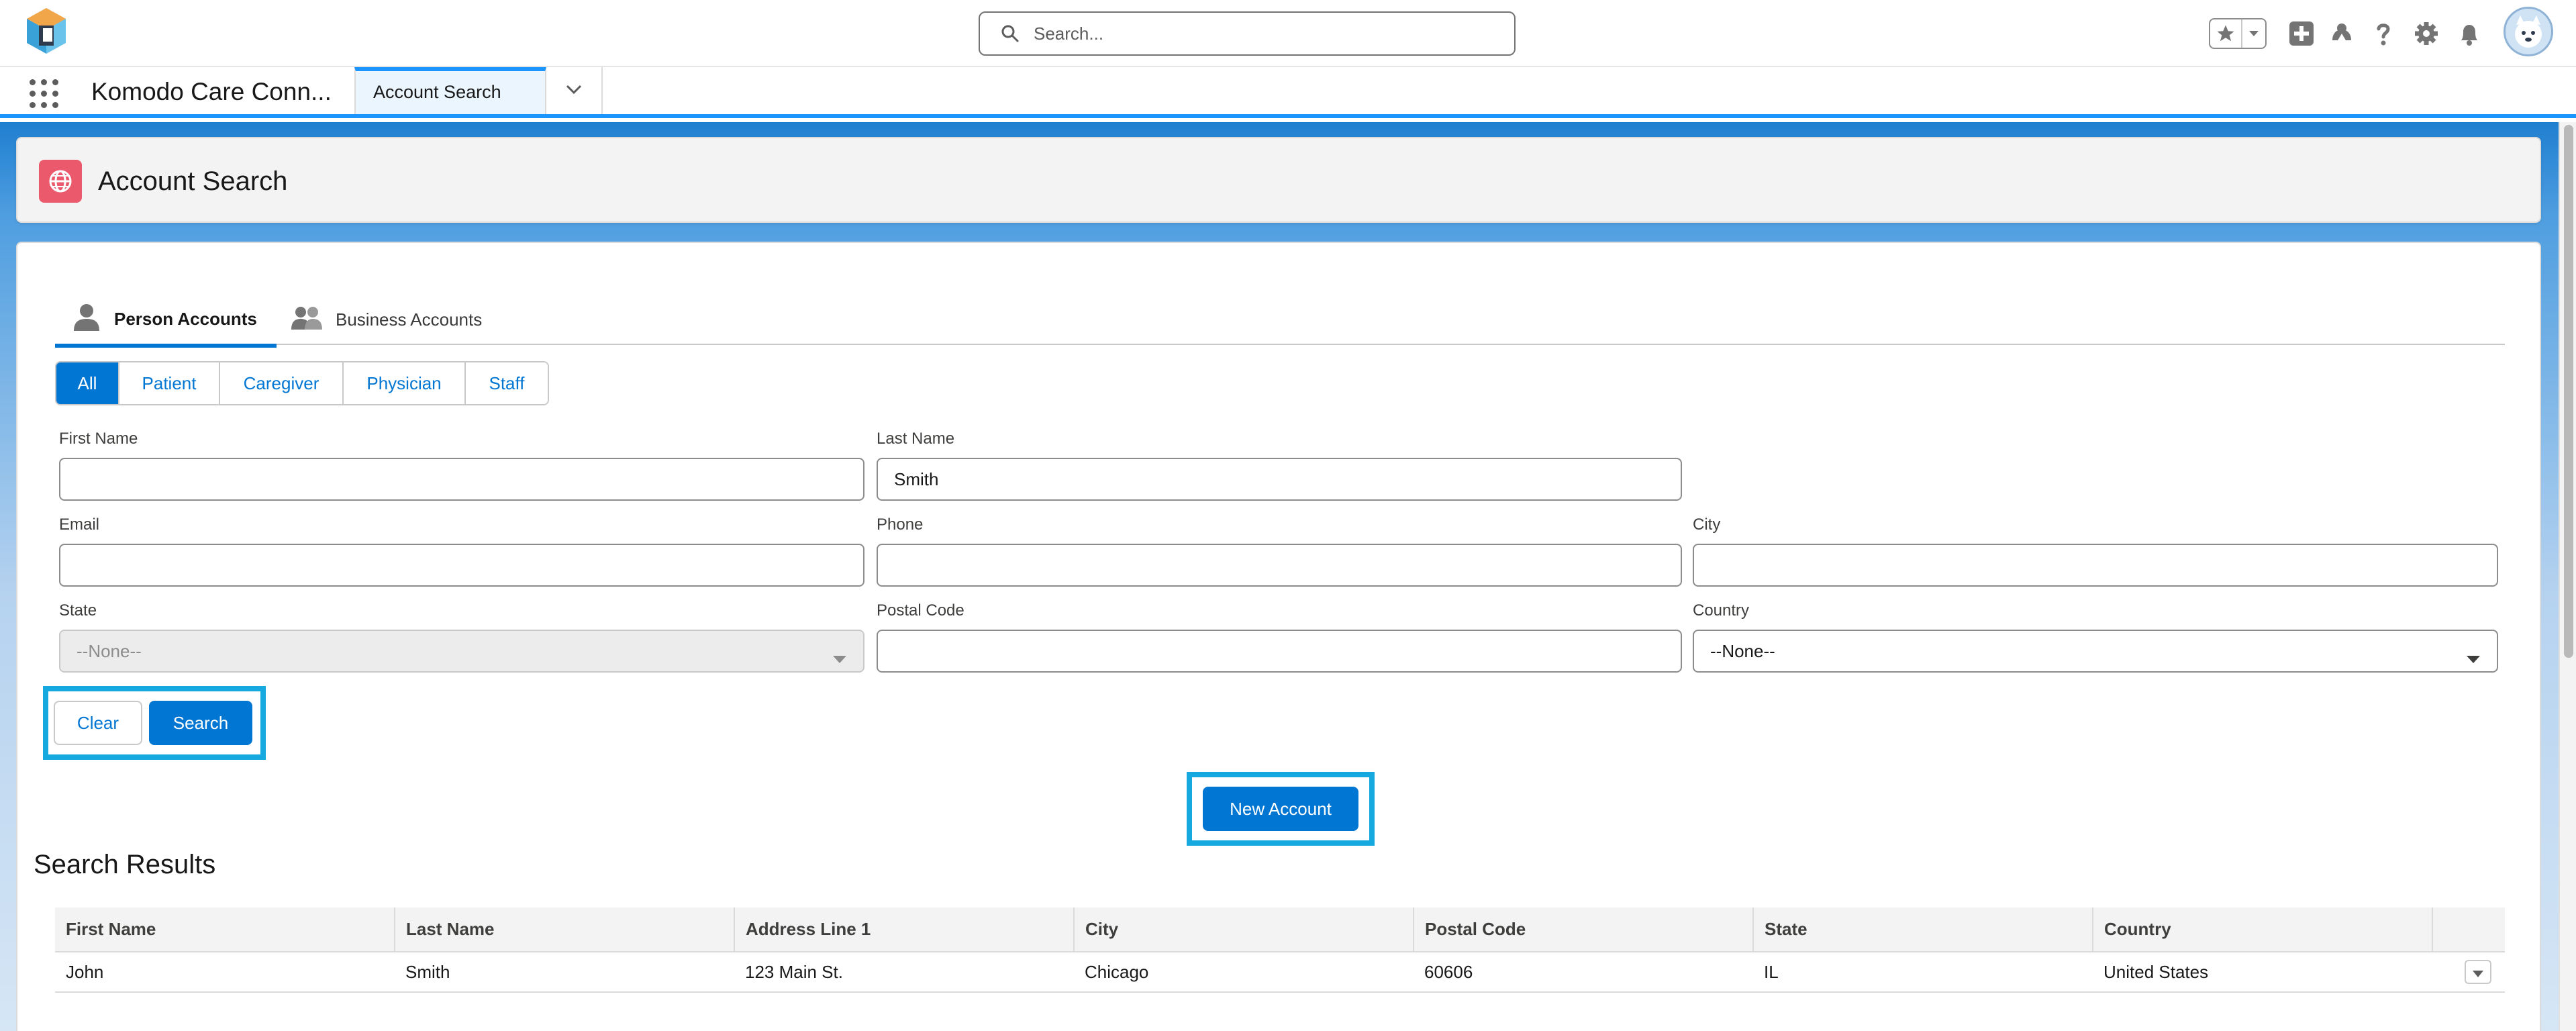  I want to click on search-icon, so click(1010, 33).